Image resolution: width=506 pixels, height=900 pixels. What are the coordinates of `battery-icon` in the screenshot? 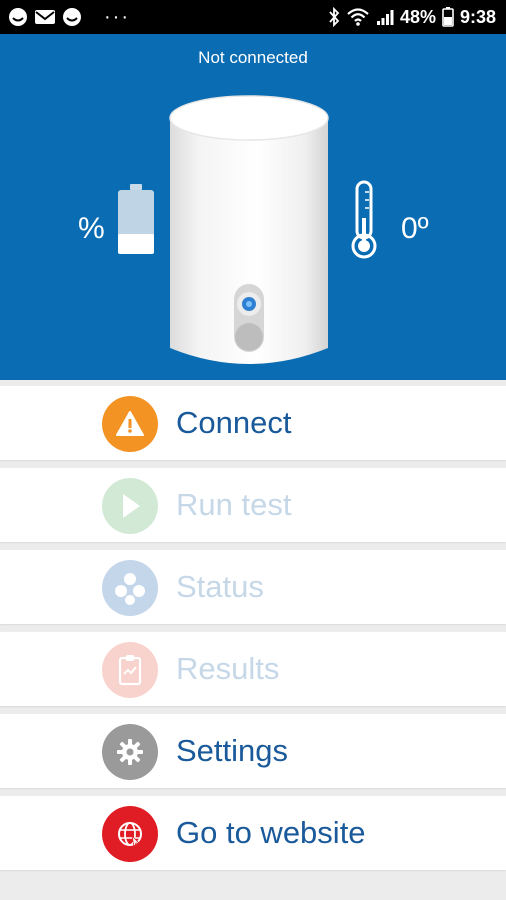 It's located at (448, 17).